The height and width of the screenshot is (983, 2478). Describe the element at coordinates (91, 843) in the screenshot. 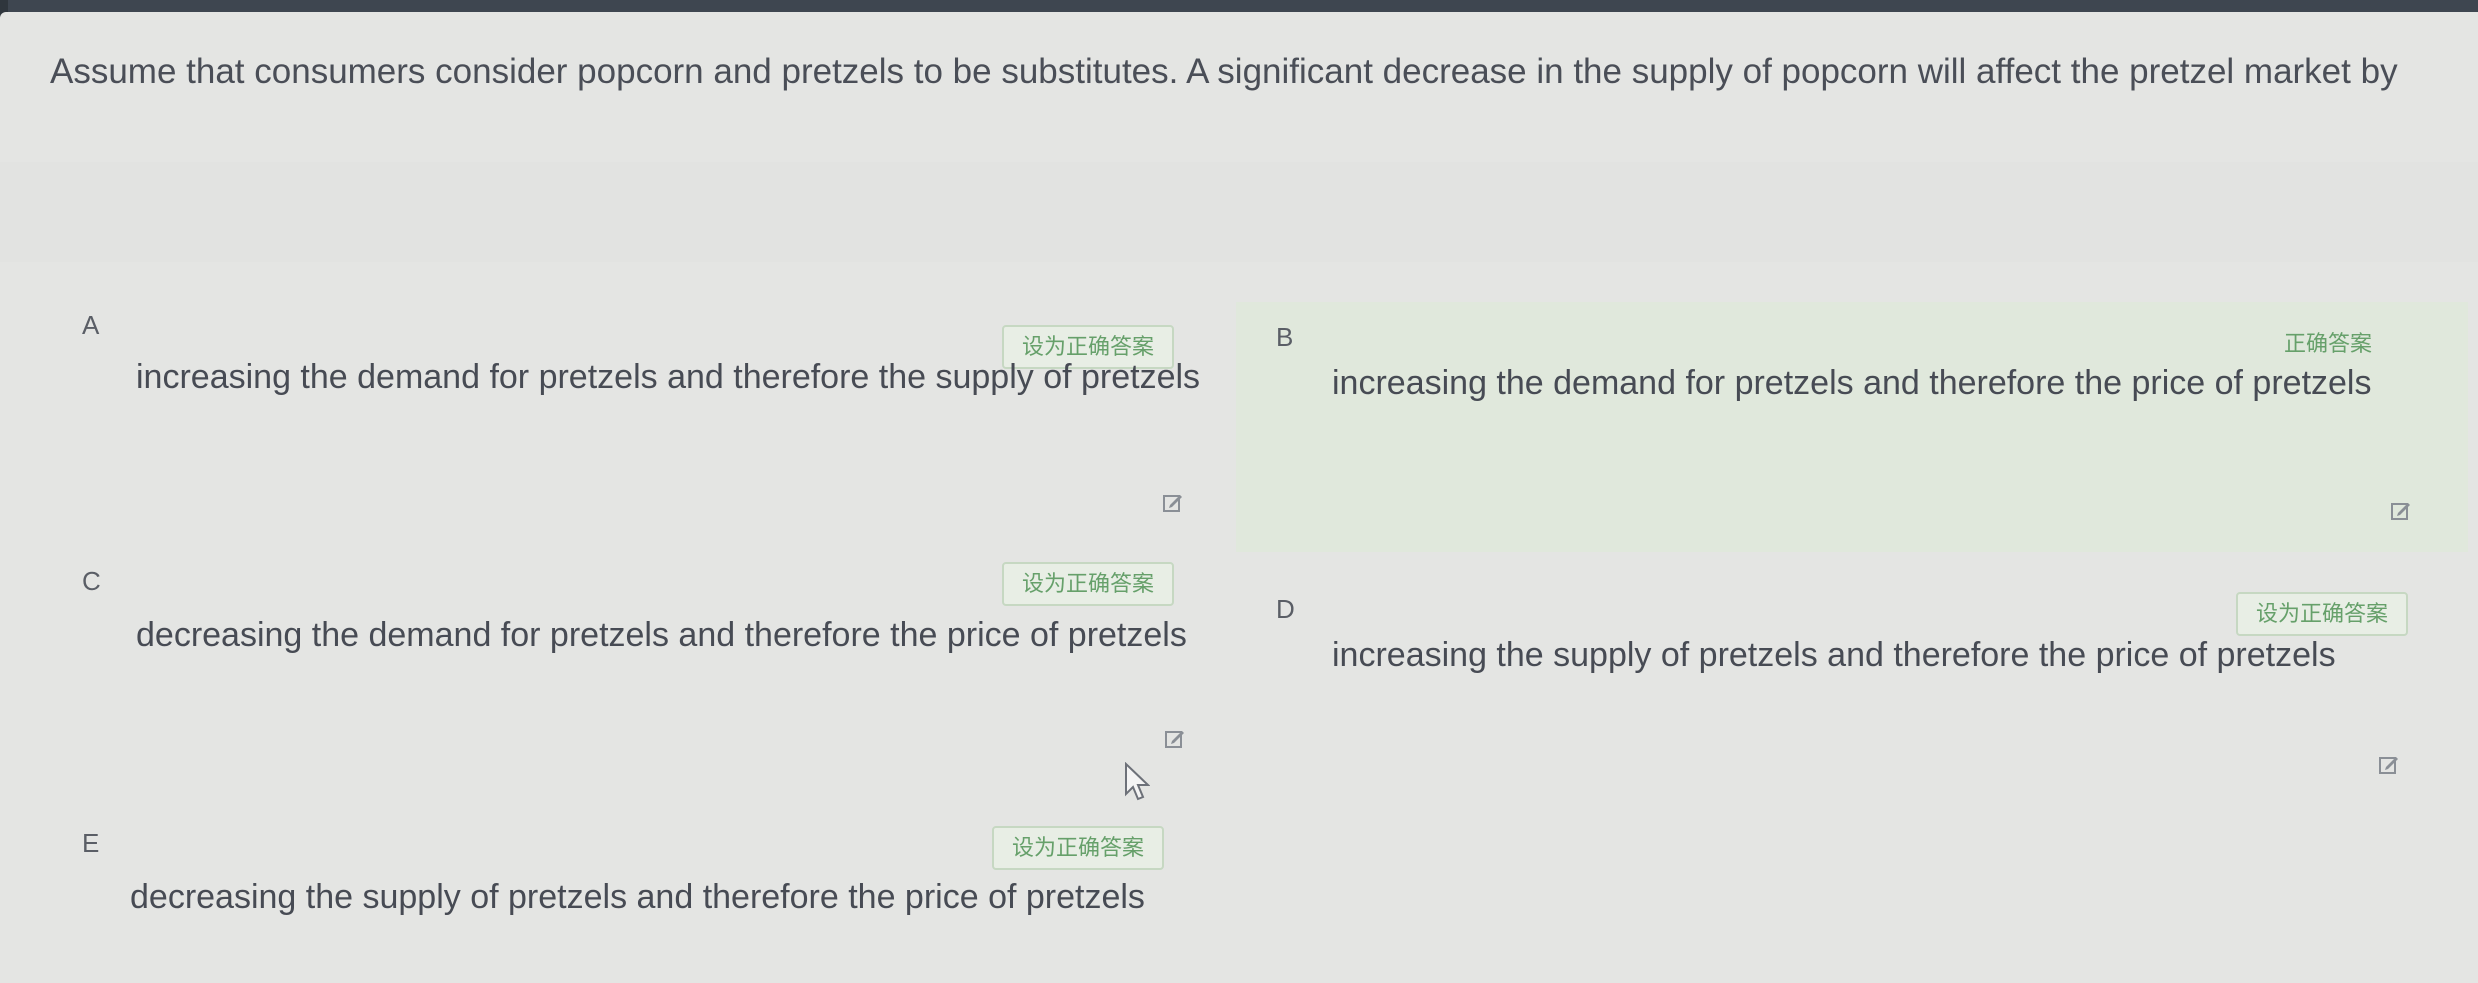

I see `option-letter: E` at that location.